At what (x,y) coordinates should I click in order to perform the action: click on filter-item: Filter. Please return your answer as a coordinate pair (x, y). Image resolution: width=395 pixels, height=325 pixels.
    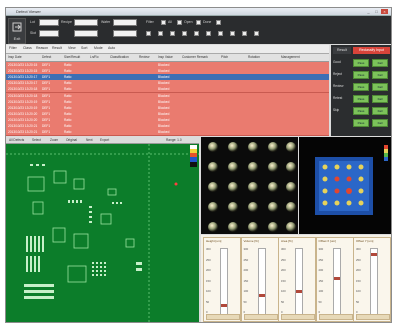
    Looking at the image, I should click on (13, 48).